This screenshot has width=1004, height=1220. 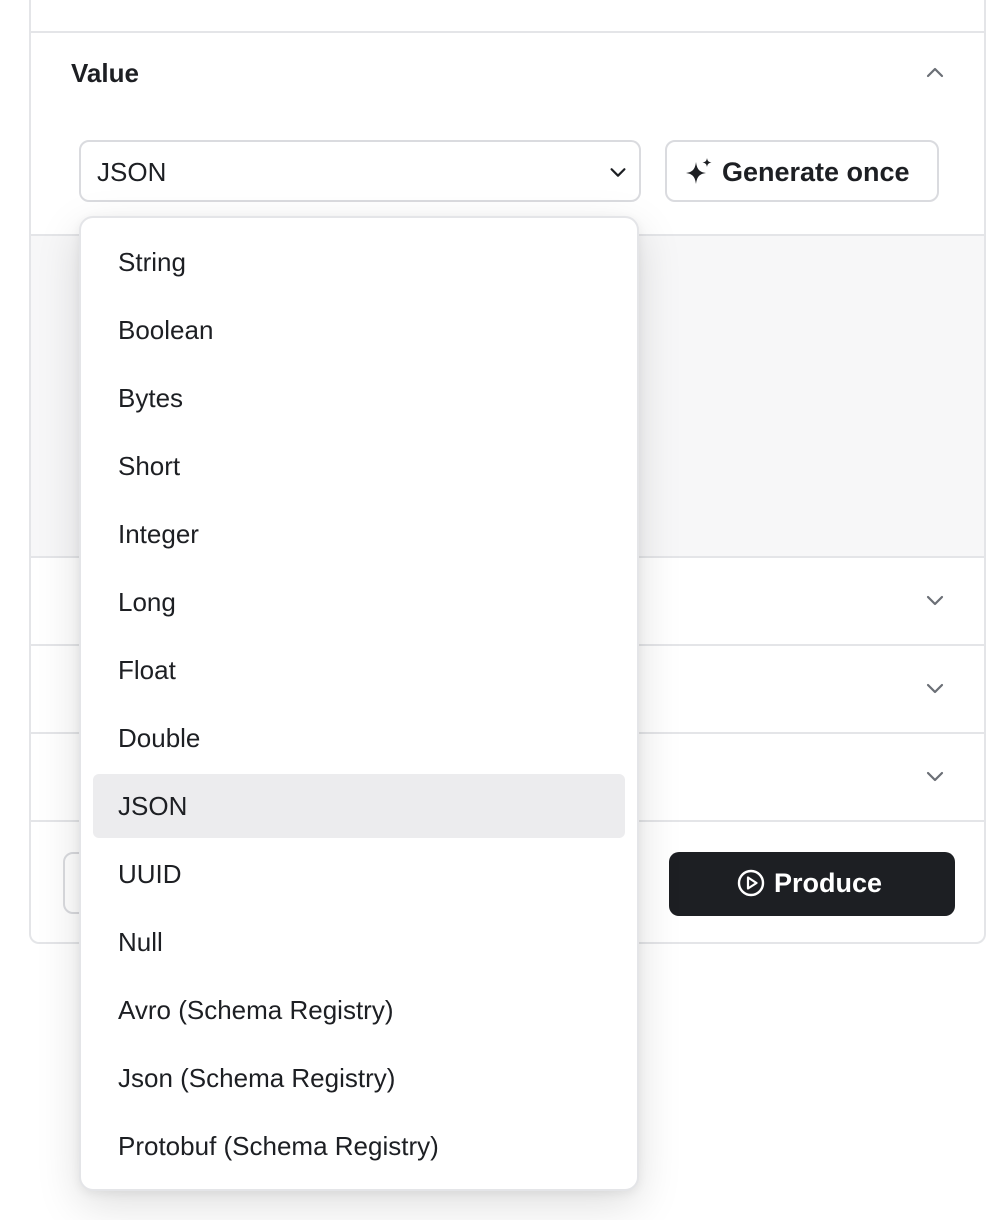 I want to click on option-float: Float, so click(x=359, y=670).